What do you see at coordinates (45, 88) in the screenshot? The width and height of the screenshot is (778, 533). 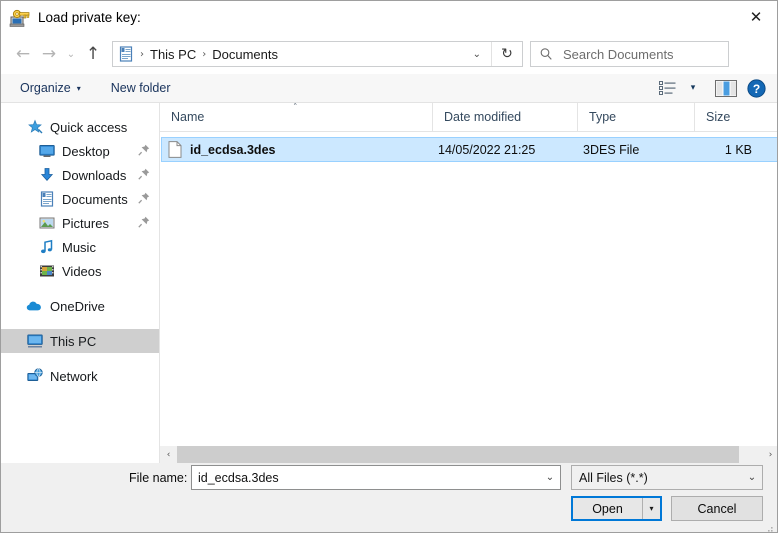 I see `organize-label: Organize` at bounding box center [45, 88].